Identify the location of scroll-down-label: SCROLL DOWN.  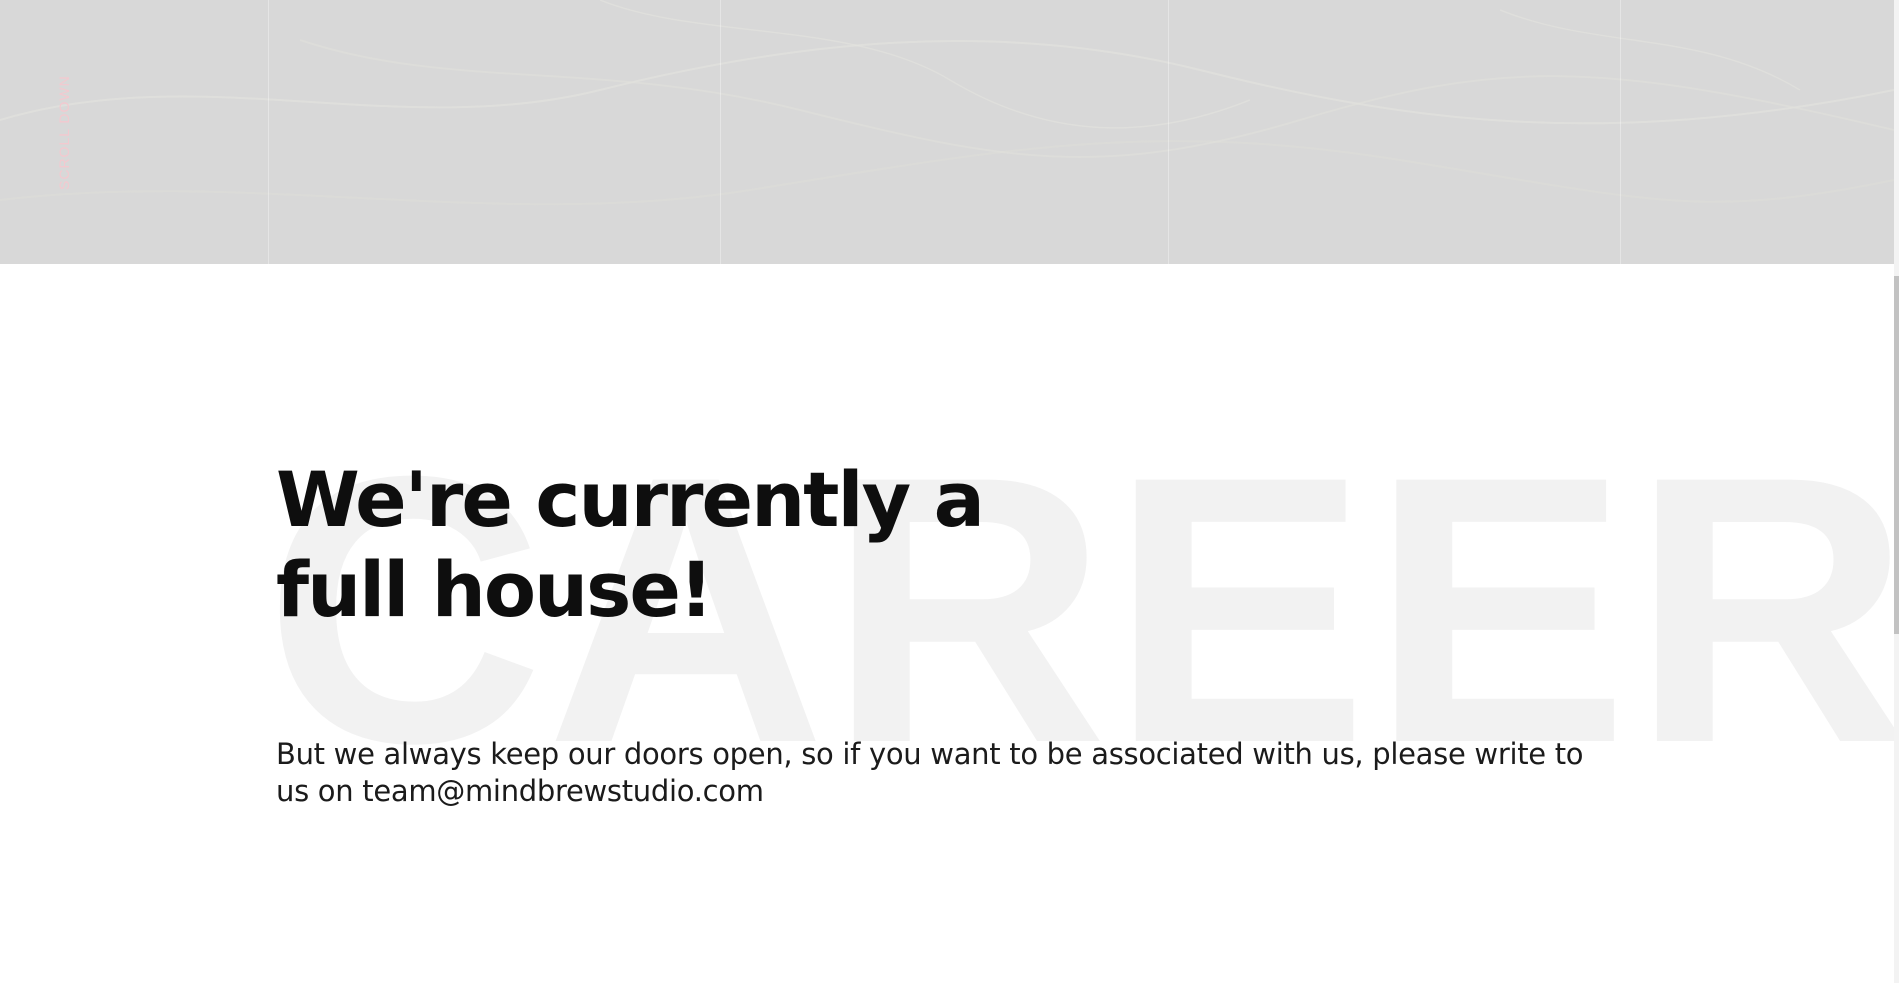
(64, 132).